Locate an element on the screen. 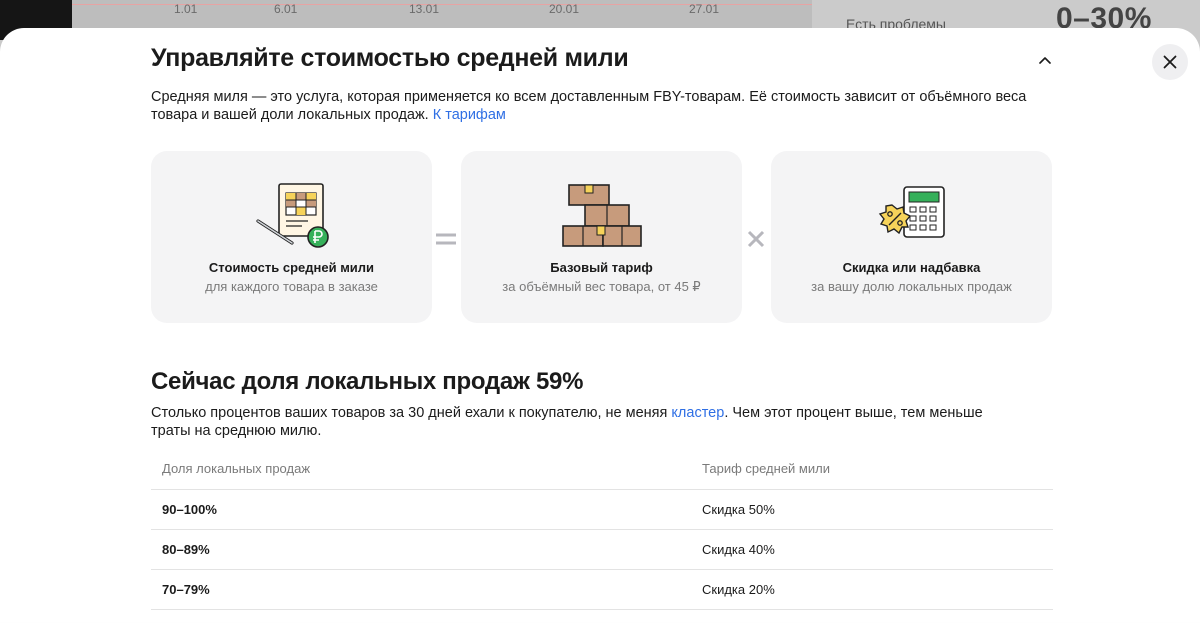  calculator-percent-icon is located at coordinates (911, 212).